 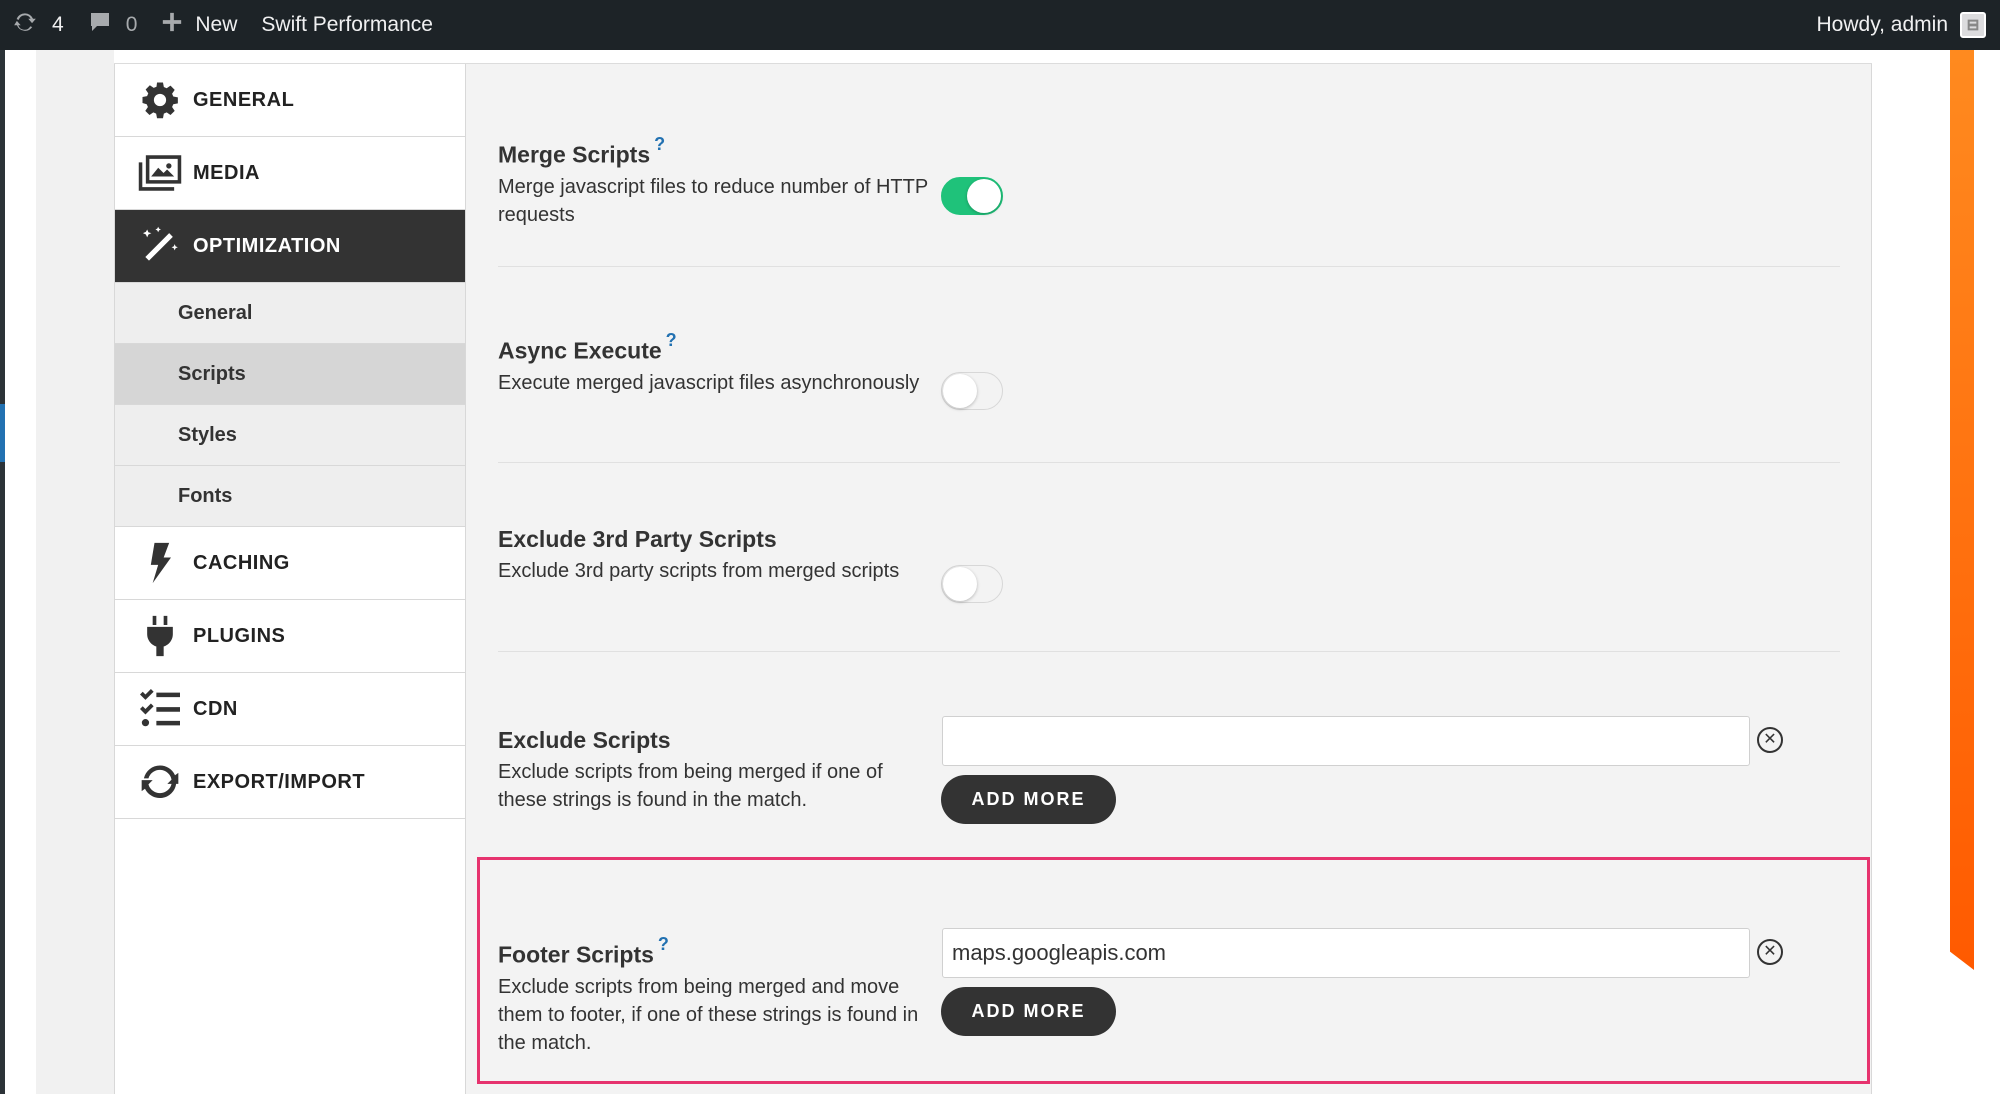 I want to click on new-content-menu: New, so click(x=199, y=25).